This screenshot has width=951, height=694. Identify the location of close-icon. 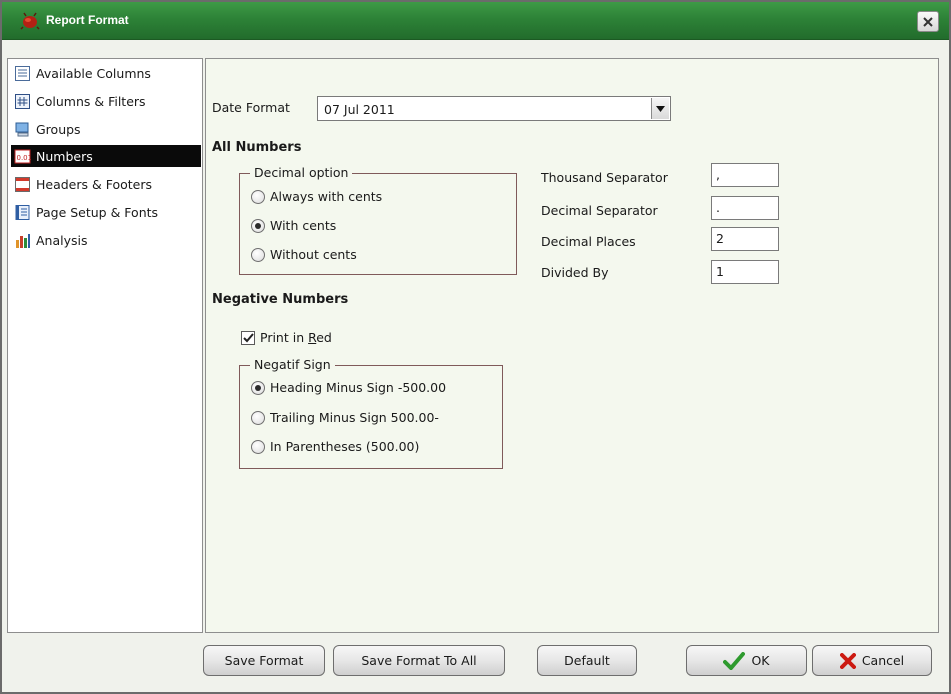
(928, 21).